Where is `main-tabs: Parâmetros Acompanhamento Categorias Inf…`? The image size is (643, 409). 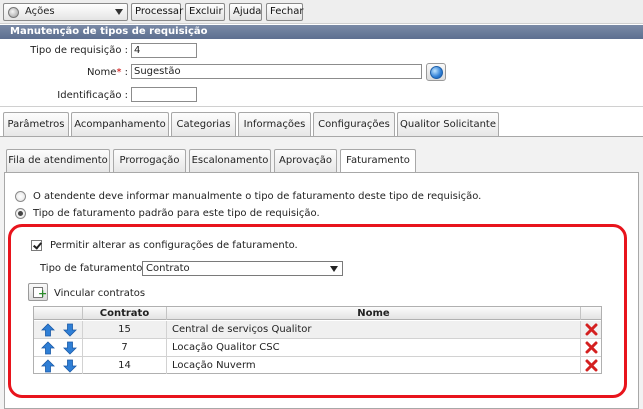 main-tabs: Parâmetros Acompanhamento Categorias Inf… is located at coordinates (321, 125).